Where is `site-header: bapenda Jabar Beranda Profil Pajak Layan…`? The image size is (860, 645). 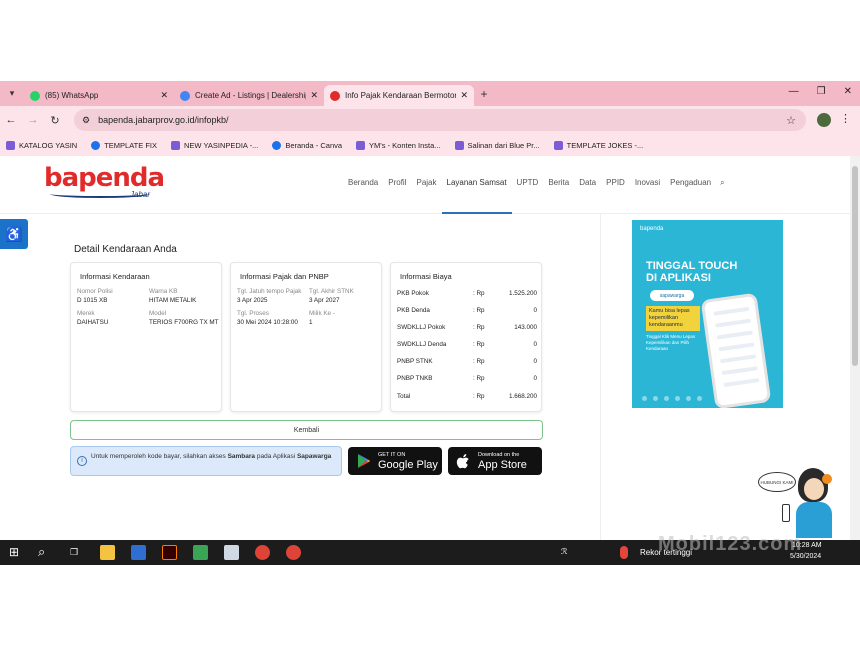
site-header: bapenda Jabar Beranda Profil Pajak Layan… is located at coordinates (425, 185).